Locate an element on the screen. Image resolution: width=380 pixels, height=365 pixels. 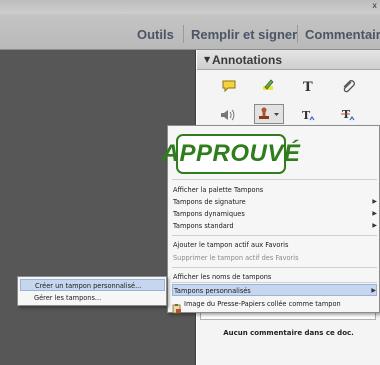
menu-item-standard-stamps: Tampons standard ▶ is located at coordinates (274, 226).